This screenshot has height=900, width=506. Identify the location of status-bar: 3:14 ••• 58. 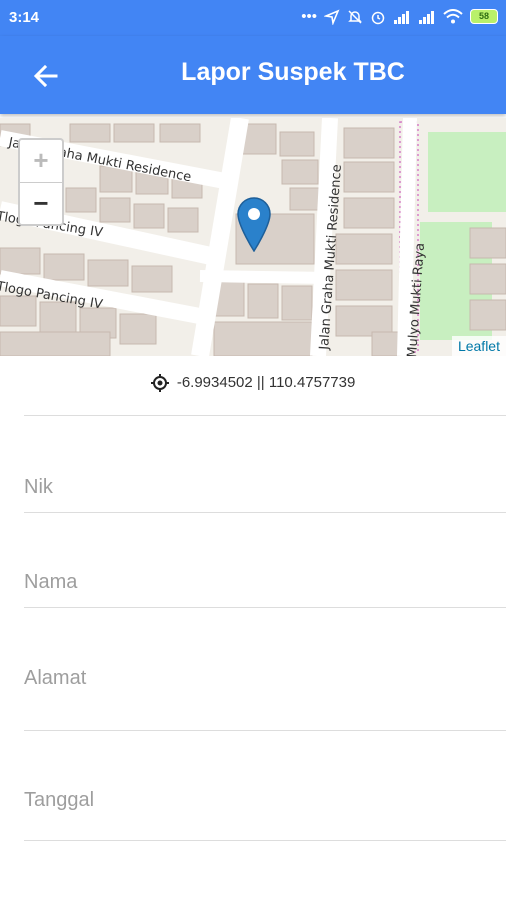
(253, 18).